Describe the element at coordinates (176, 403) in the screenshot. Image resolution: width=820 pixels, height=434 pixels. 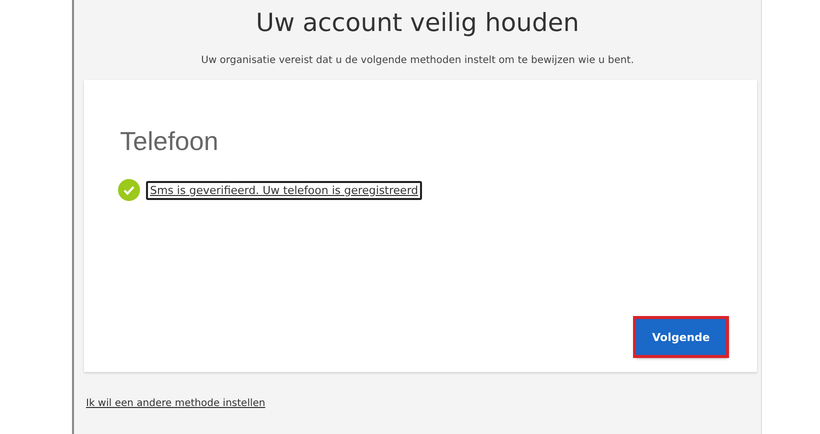
I see `other-method-link: Ik wil een andere methode instellen` at that location.